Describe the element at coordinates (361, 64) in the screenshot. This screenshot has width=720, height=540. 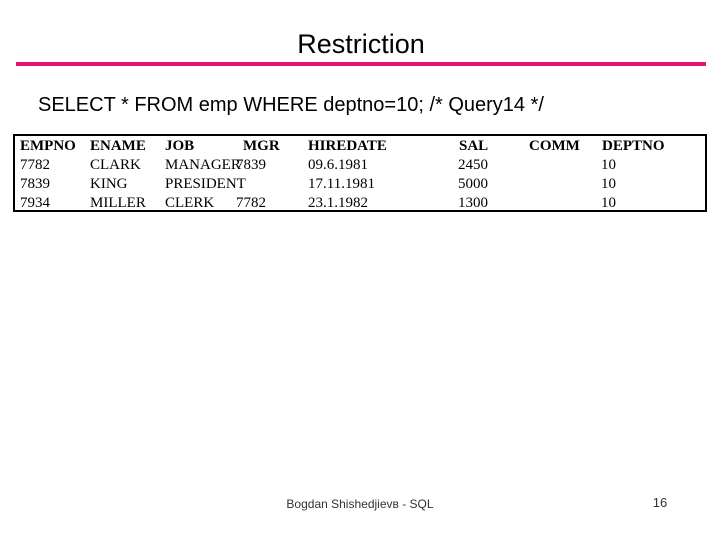
I see `title-divider` at that location.